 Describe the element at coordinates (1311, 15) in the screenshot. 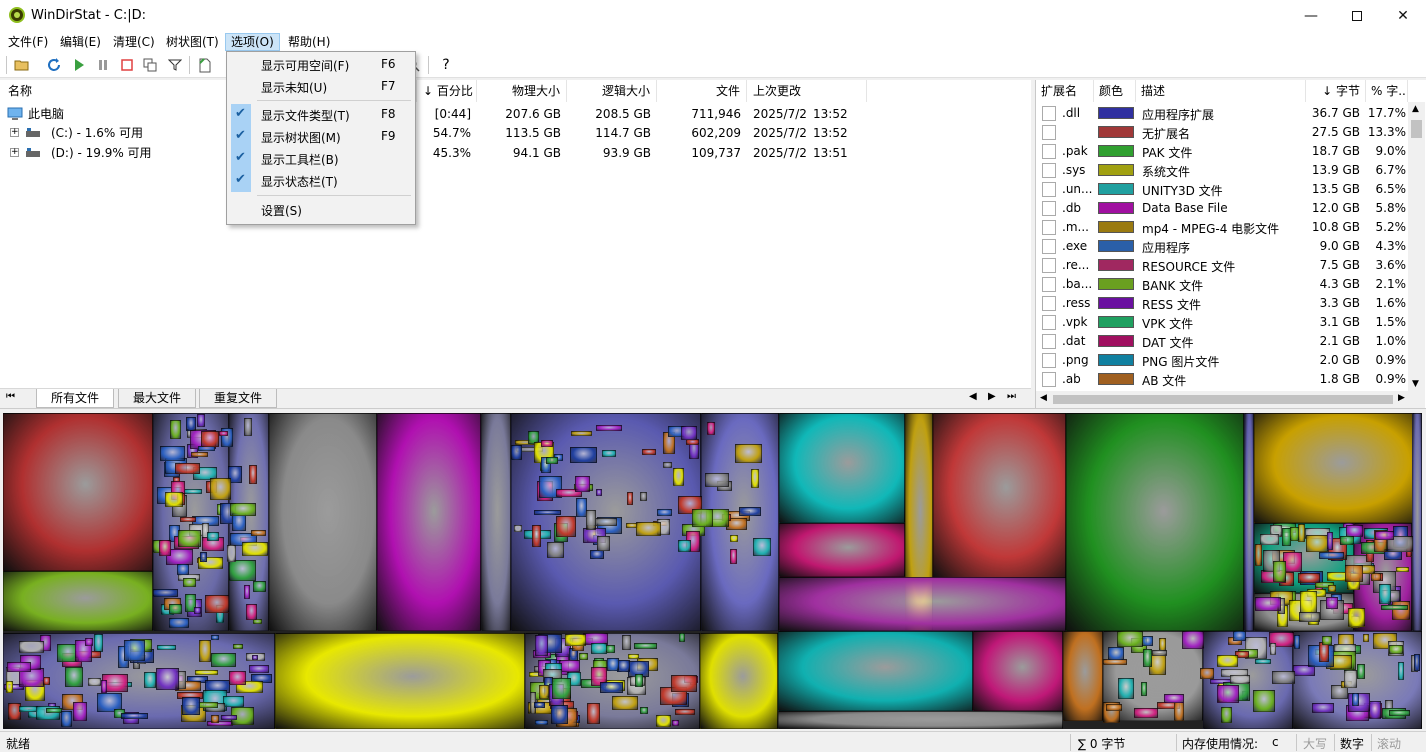

I see `minimize-button: —` at that location.